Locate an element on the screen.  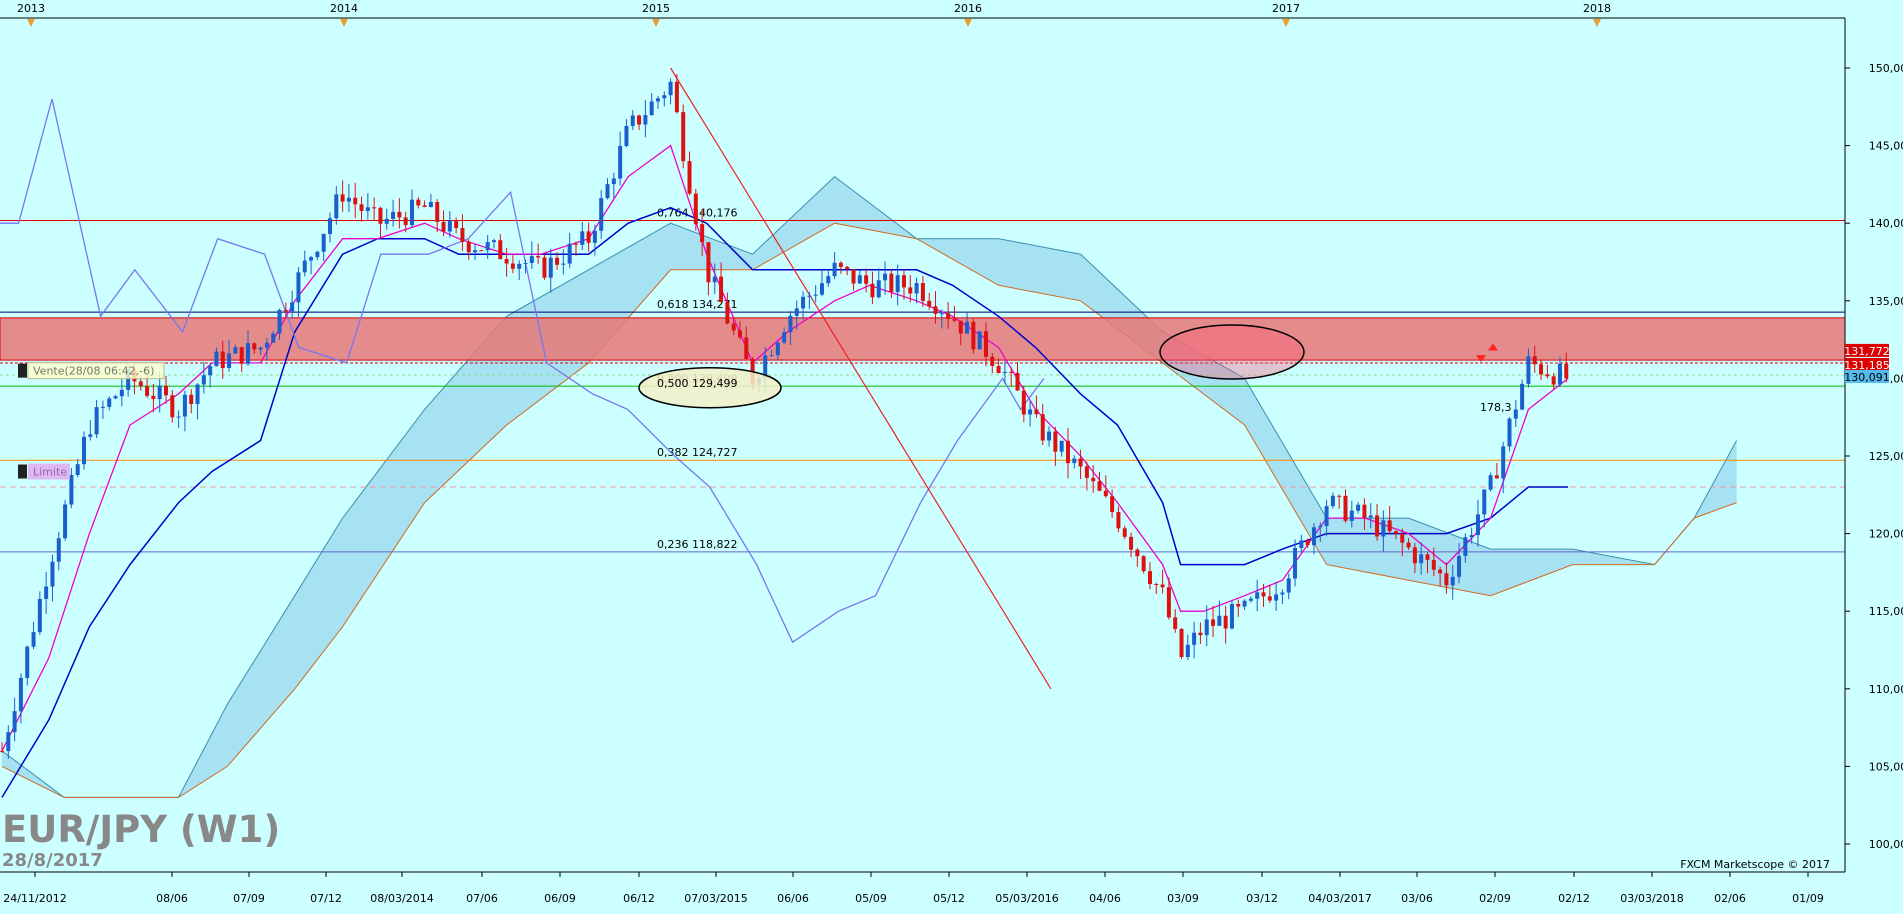
time-tick-label: 05/03/2016 is located at coordinates (1026, 898).